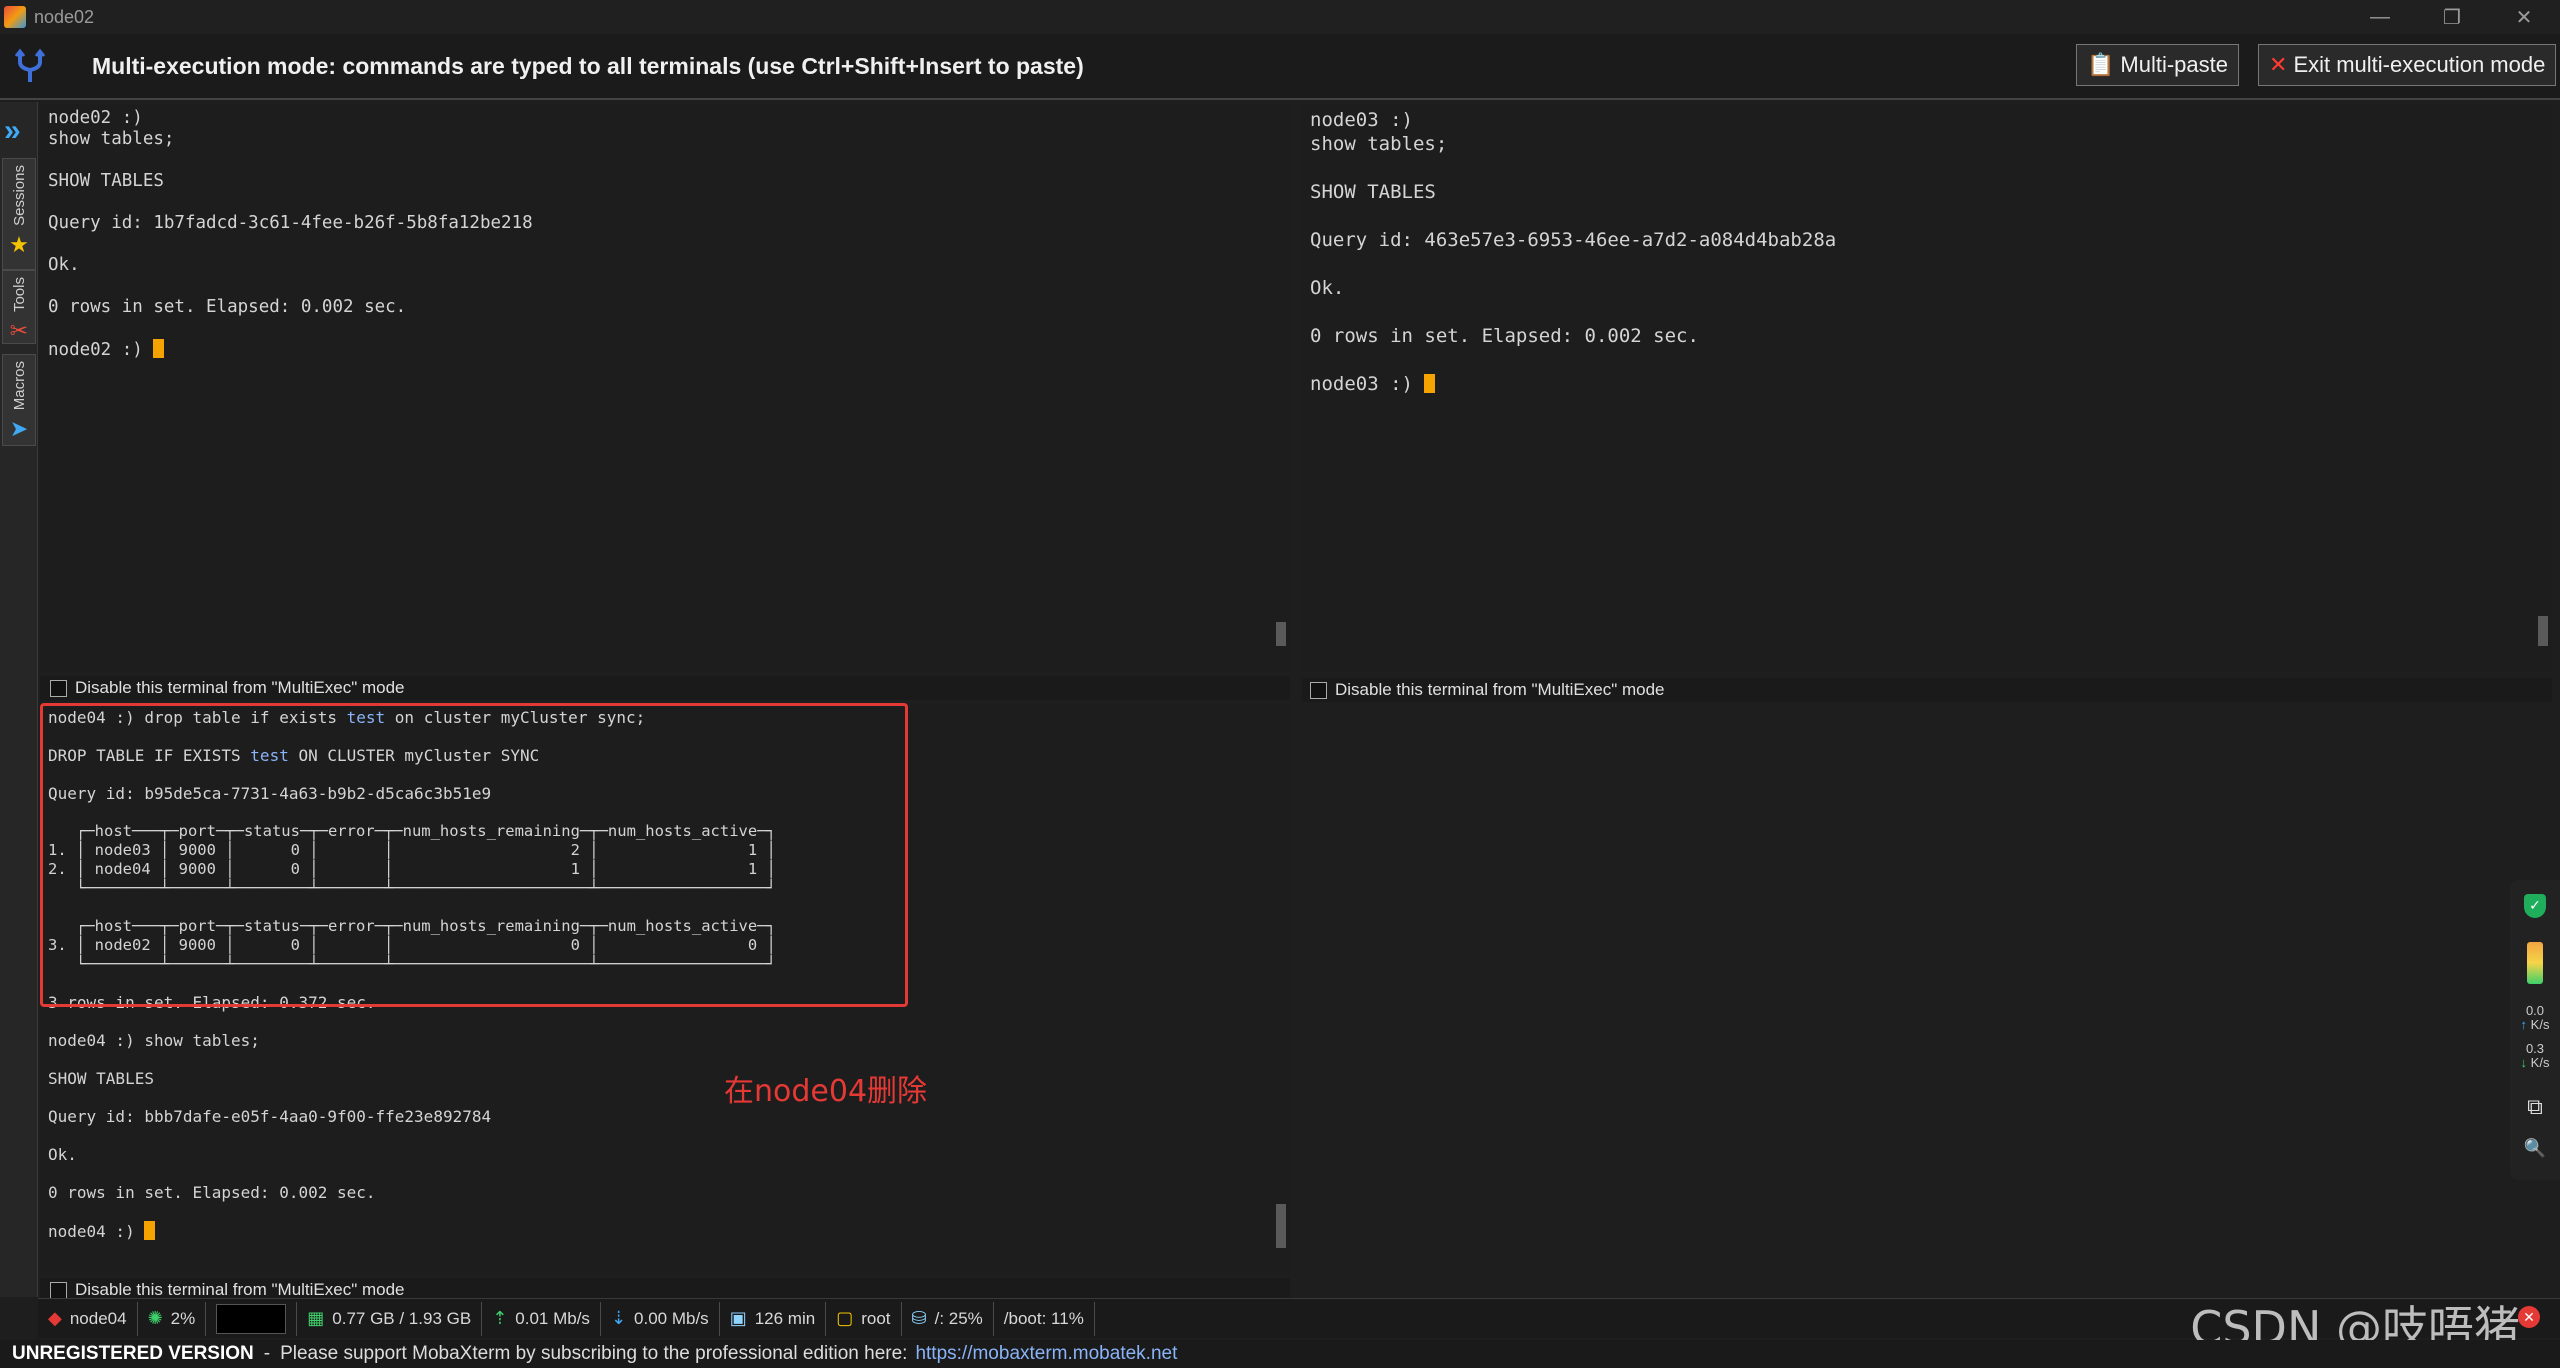 The image size is (2560, 1368). What do you see at coordinates (1430, 383) in the screenshot?
I see `node03-cursor` at bounding box center [1430, 383].